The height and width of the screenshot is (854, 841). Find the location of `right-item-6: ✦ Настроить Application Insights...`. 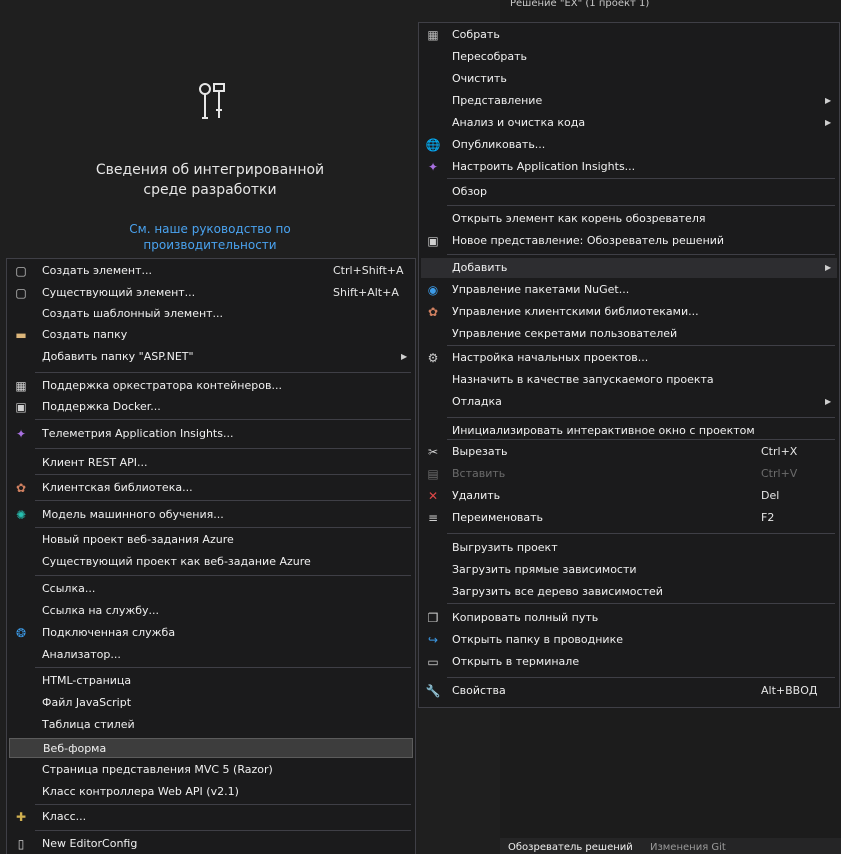

right-item-6: ✦ Настроить Application Insights... is located at coordinates (629, 167).